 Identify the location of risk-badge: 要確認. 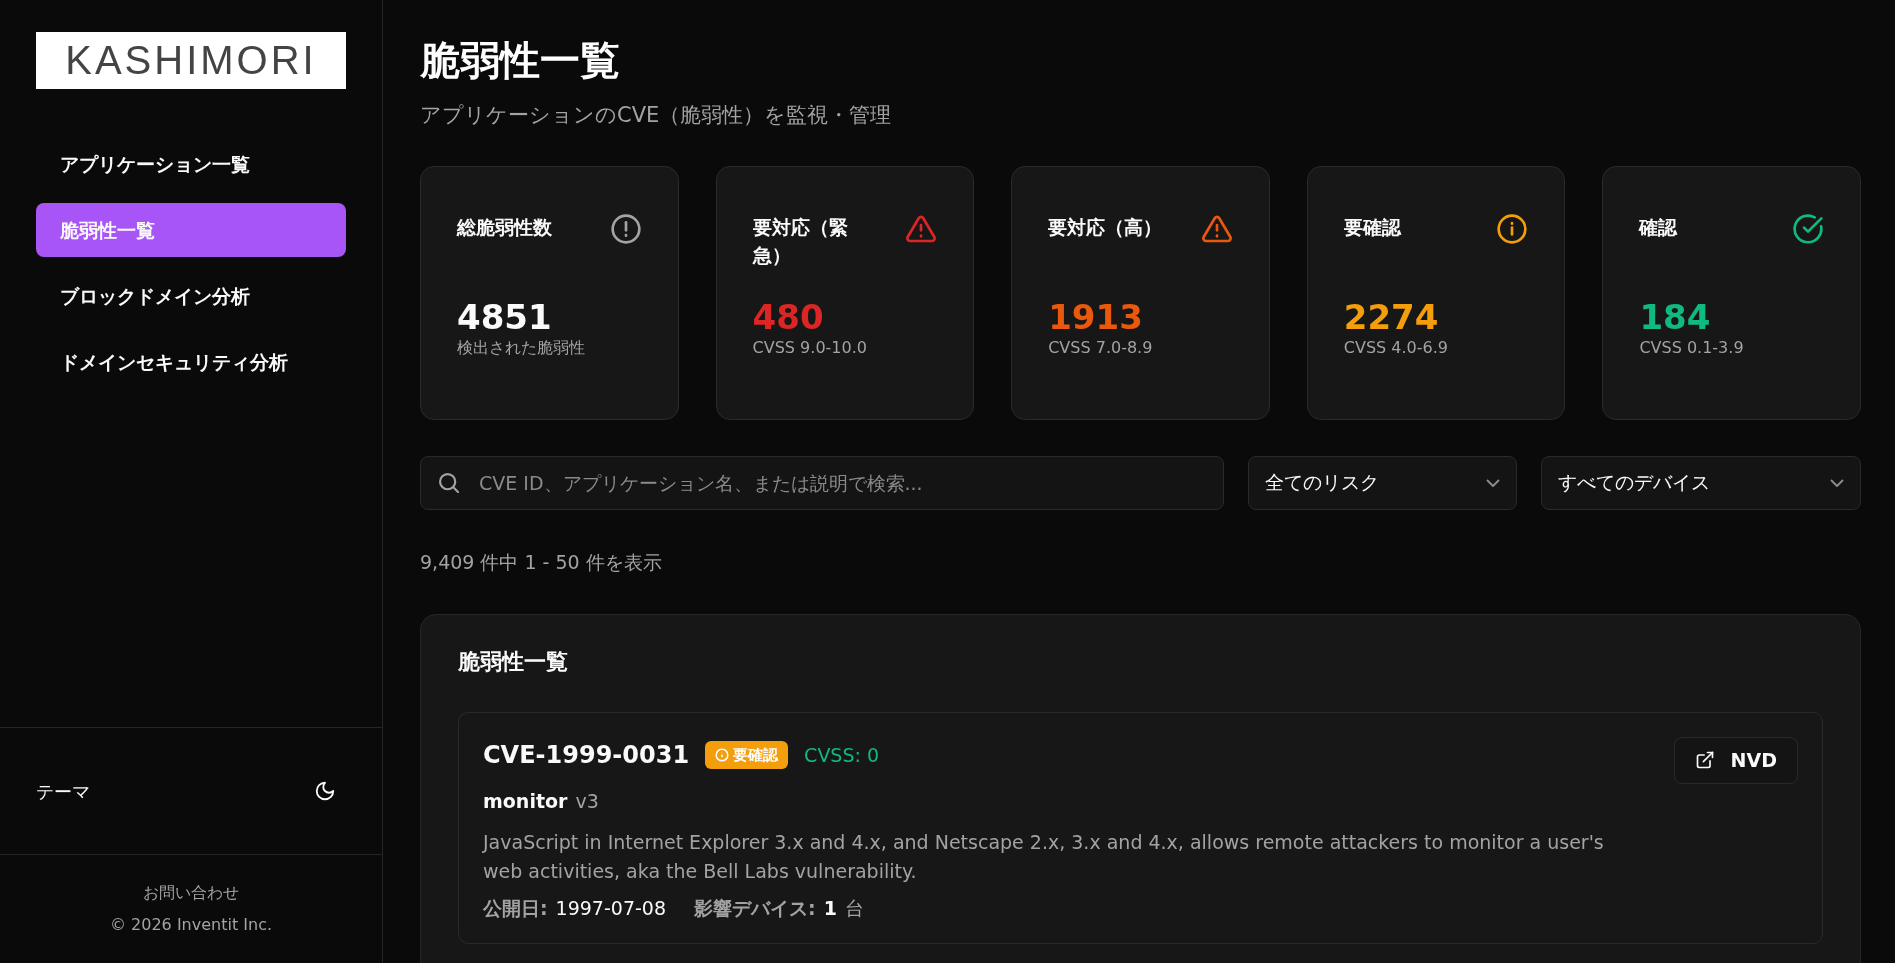
(747, 755).